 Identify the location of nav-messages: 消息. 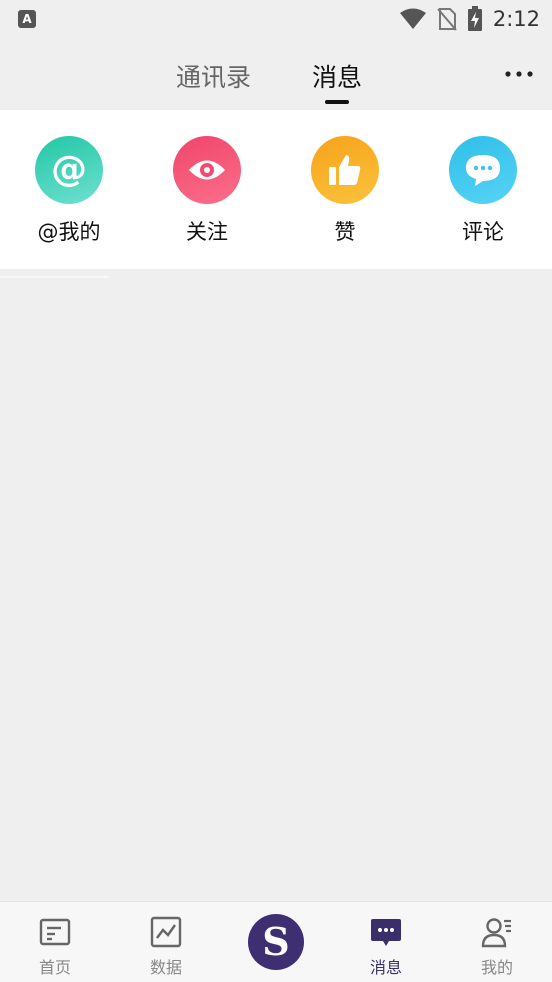
(386, 942).